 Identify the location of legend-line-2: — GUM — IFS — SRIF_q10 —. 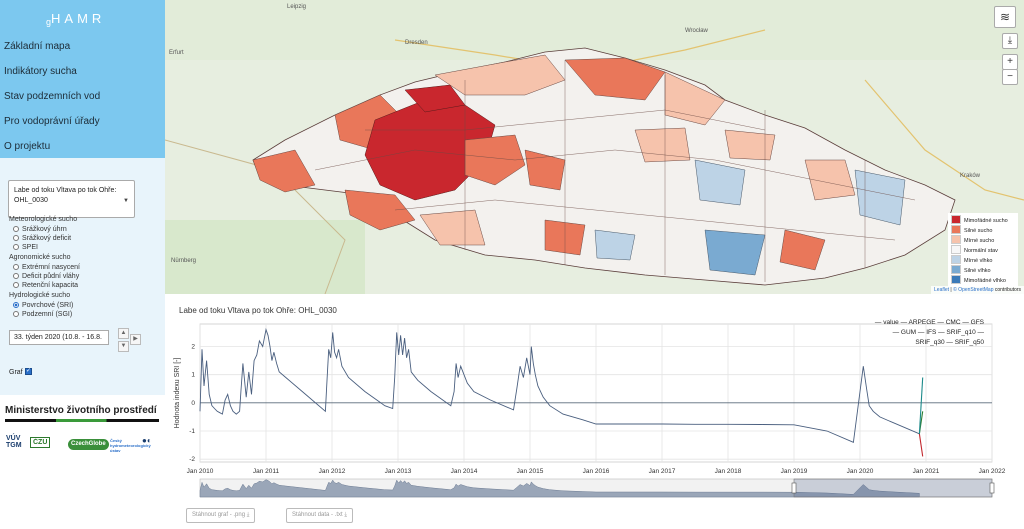
(919, 333).